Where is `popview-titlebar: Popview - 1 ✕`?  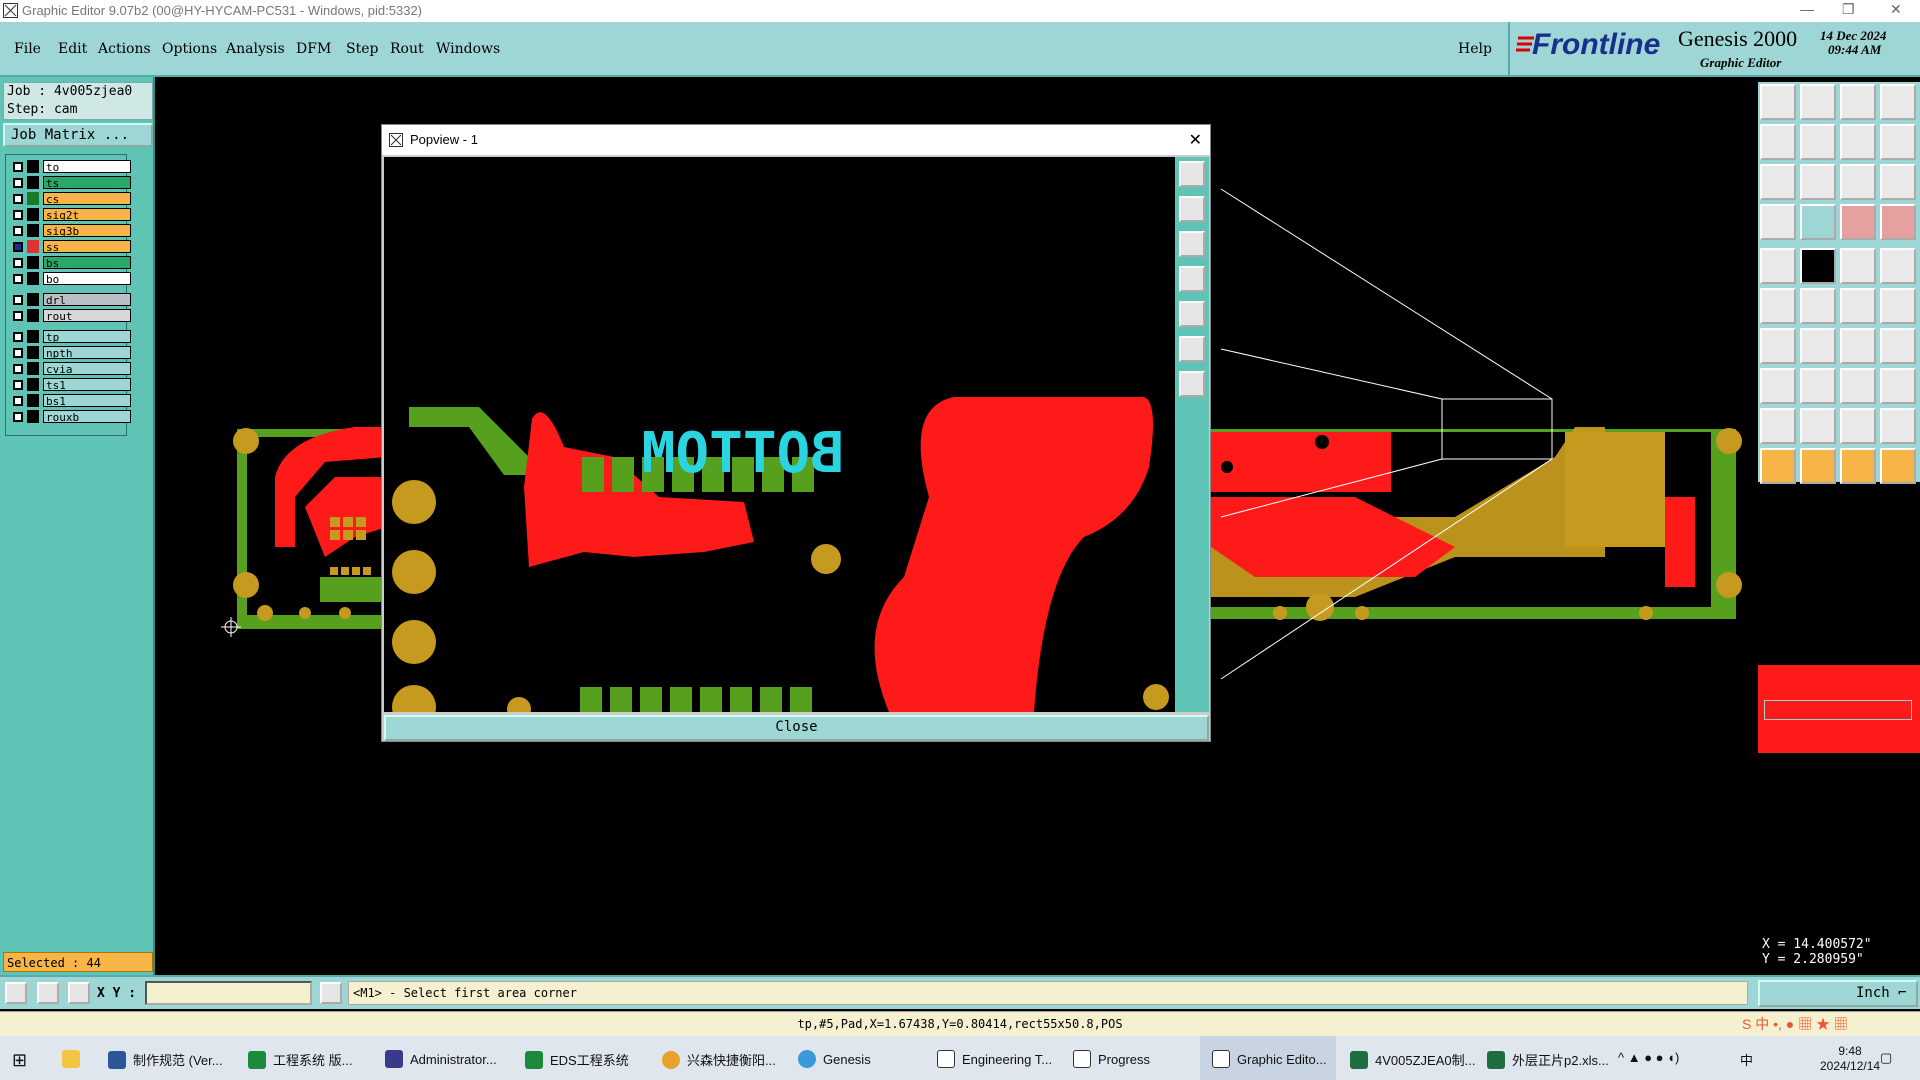
popview-titlebar: Popview - 1 ✕ is located at coordinates (796, 140).